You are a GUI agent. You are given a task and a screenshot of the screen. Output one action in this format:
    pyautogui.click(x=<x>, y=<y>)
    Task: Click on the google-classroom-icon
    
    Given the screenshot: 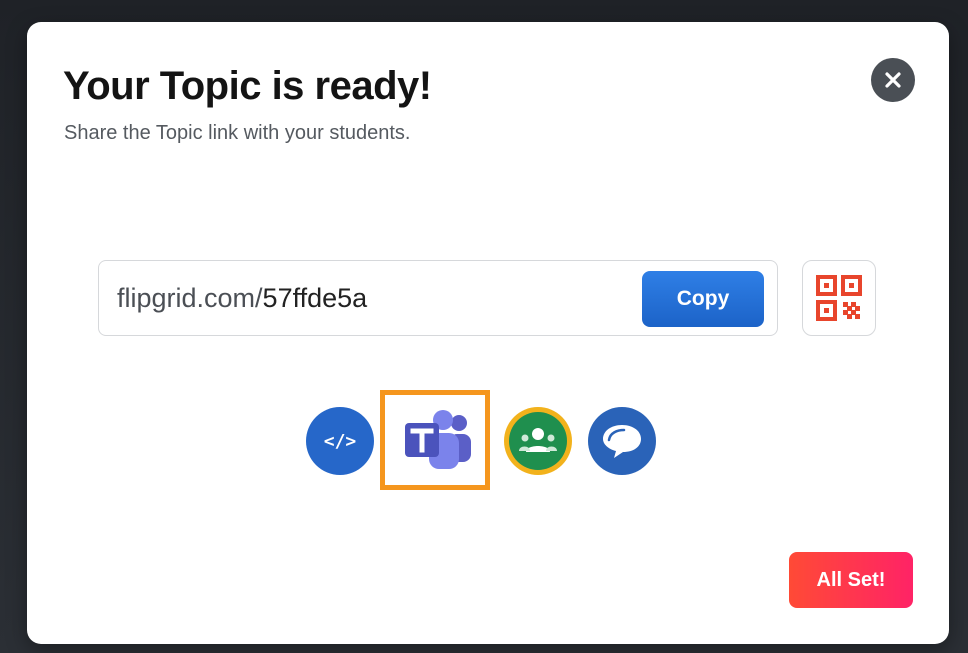 What is the action you would take?
    pyautogui.click(x=538, y=441)
    